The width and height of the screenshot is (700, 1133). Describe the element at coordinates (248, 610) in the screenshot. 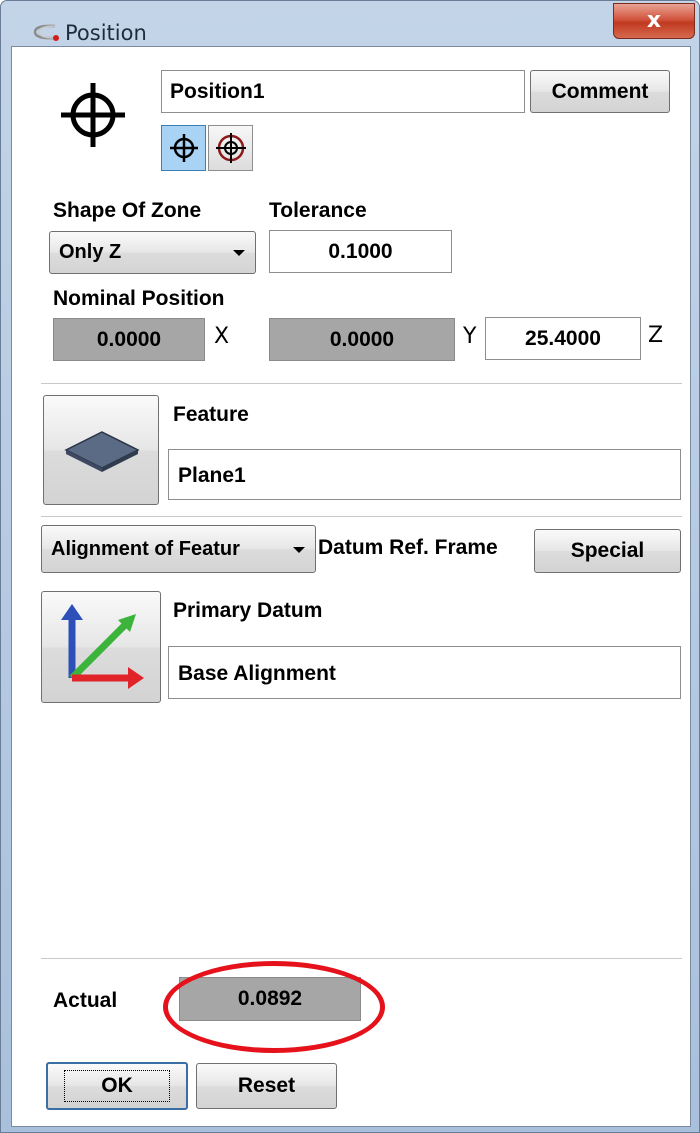

I see `primary-datum-label: Primary Datum` at that location.